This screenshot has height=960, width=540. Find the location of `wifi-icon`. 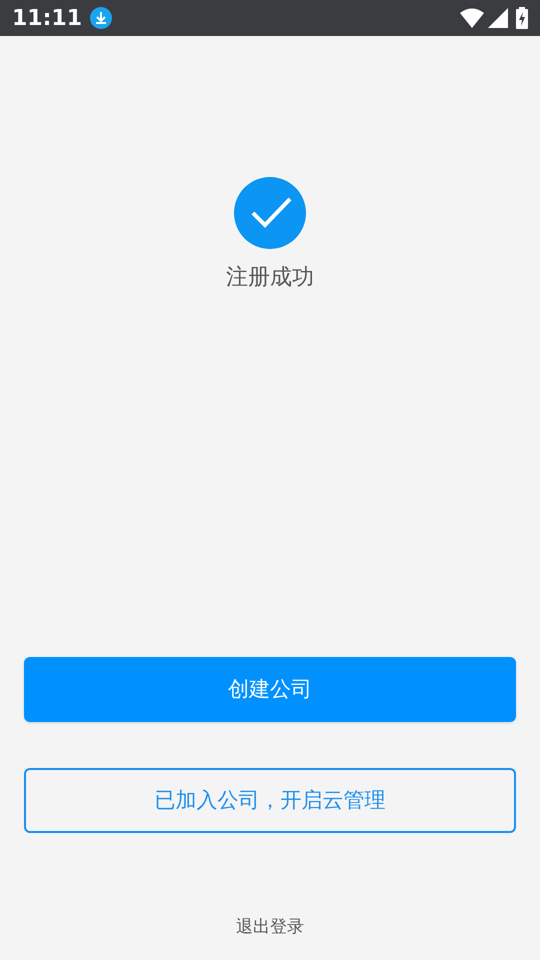

wifi-icon is located at coordinates (472, 18).